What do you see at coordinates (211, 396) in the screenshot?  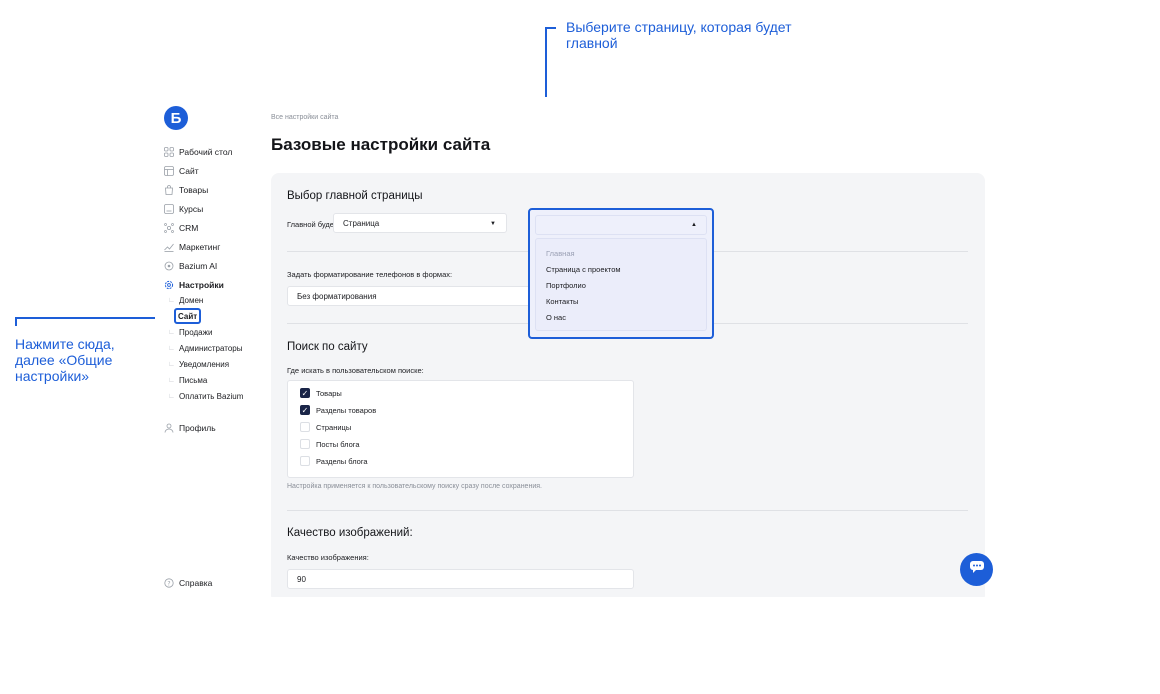 I see `sidebar-subitem-label: Оплатить Bazium` at bounding box center [211, 396].